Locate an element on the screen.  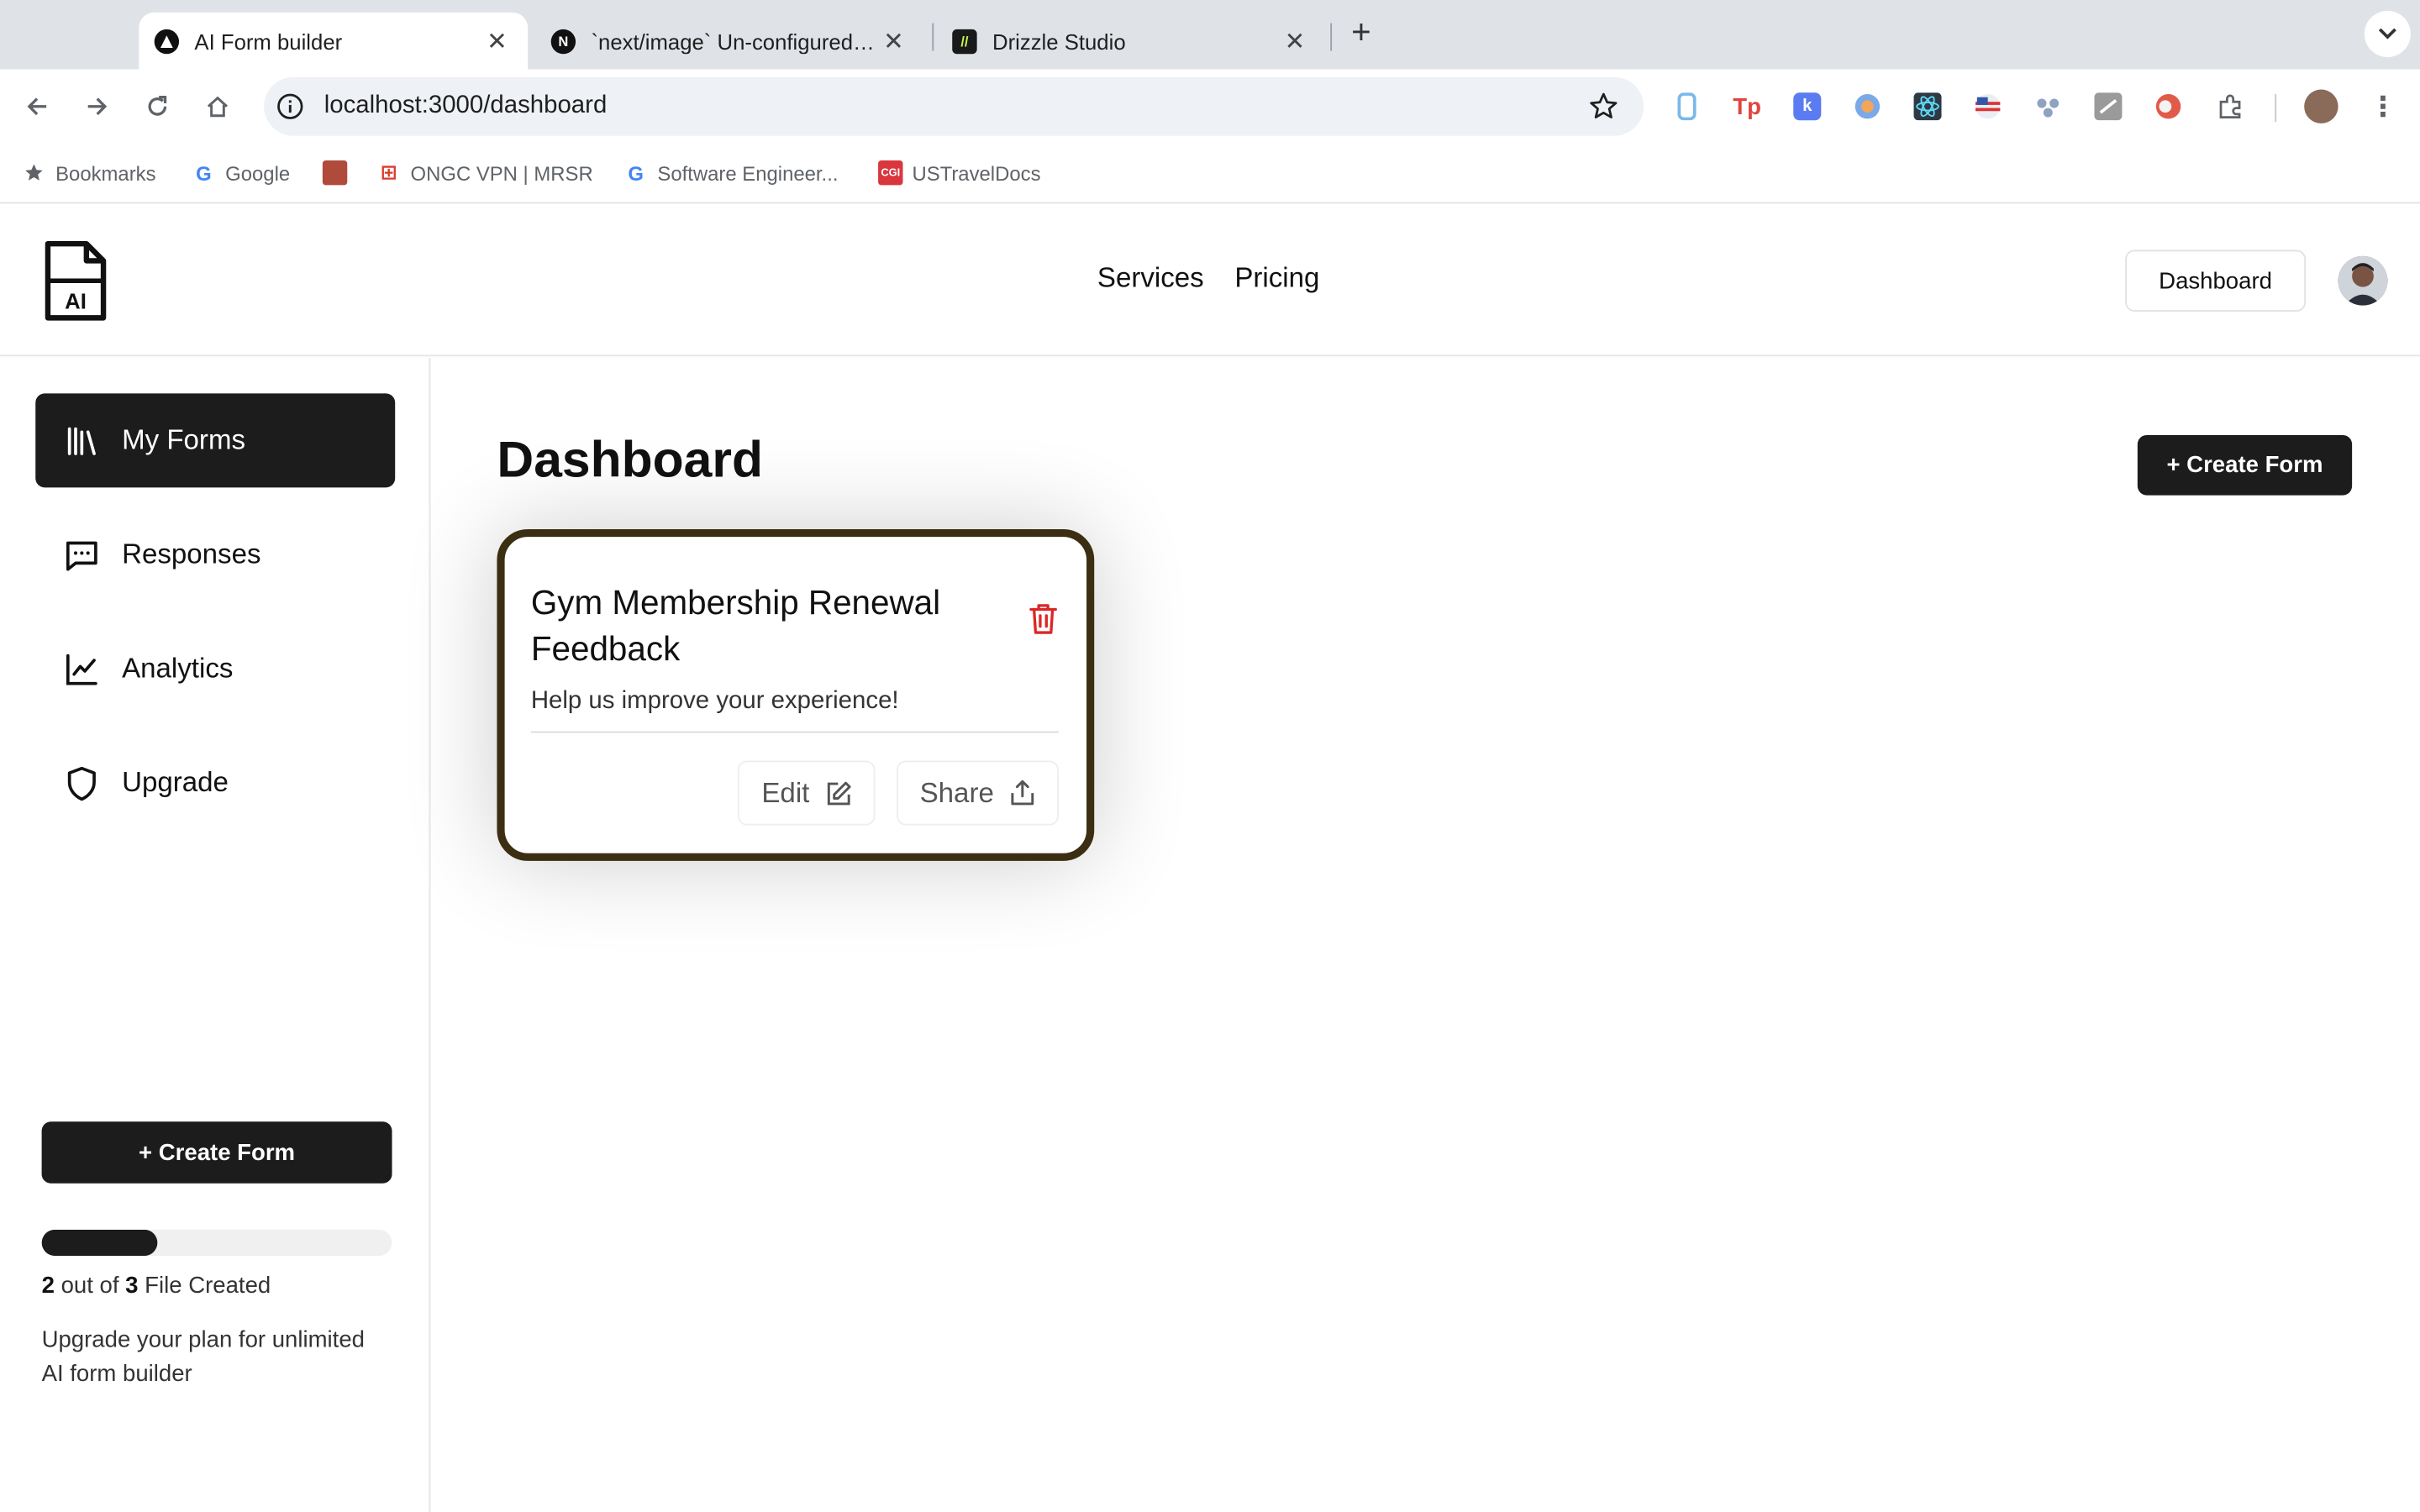
home-icon is located at coordinates (218, 106).